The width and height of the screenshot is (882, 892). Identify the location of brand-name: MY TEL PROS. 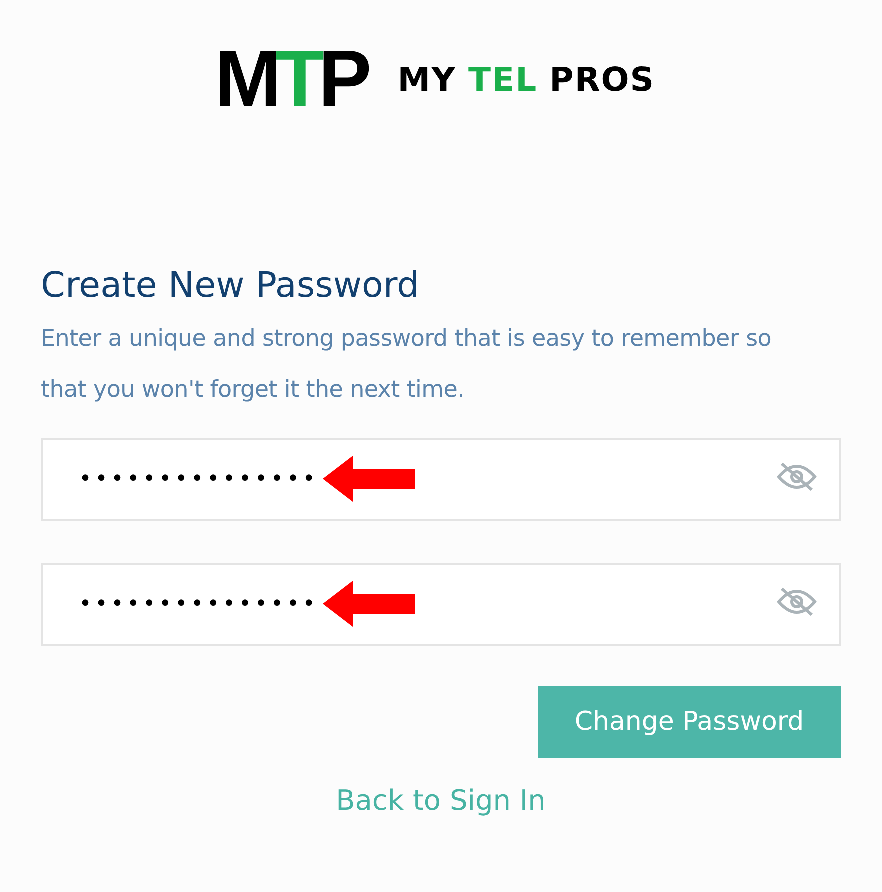
(527, 79).